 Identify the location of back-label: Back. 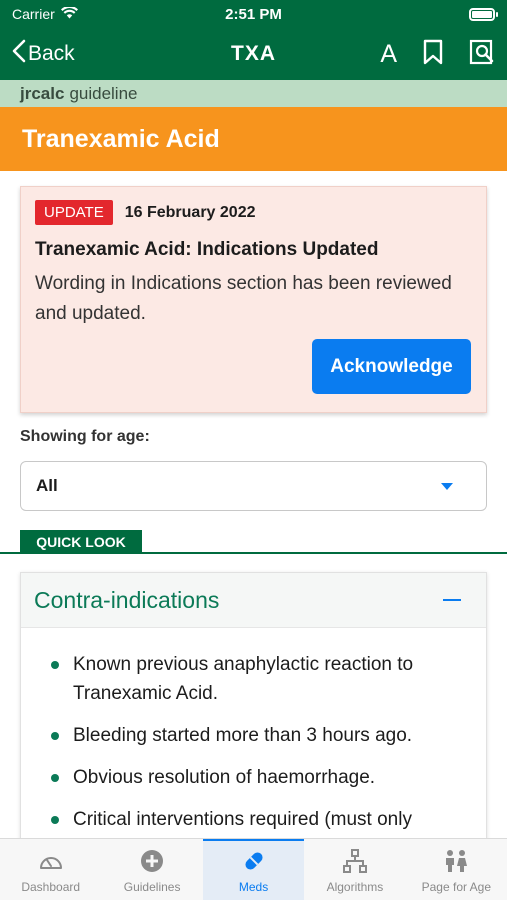
(51, 53).